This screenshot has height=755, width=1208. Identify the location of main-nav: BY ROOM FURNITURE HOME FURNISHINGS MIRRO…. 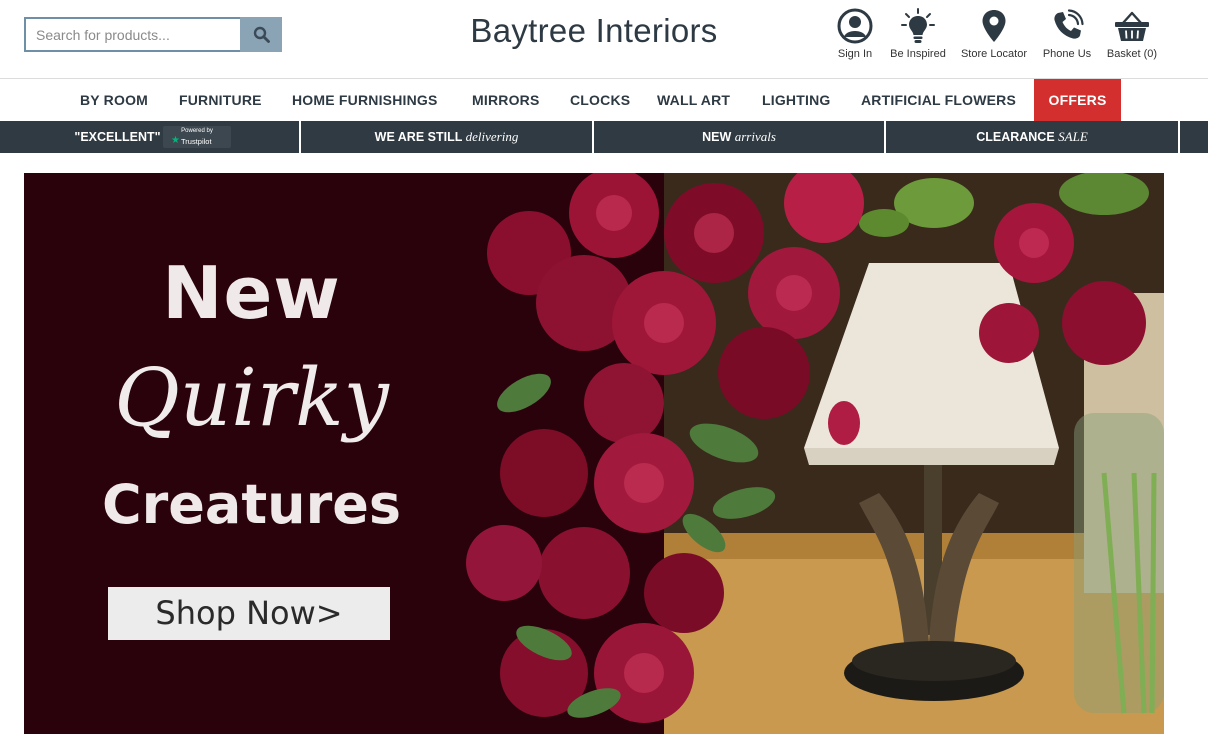
(604, 100).